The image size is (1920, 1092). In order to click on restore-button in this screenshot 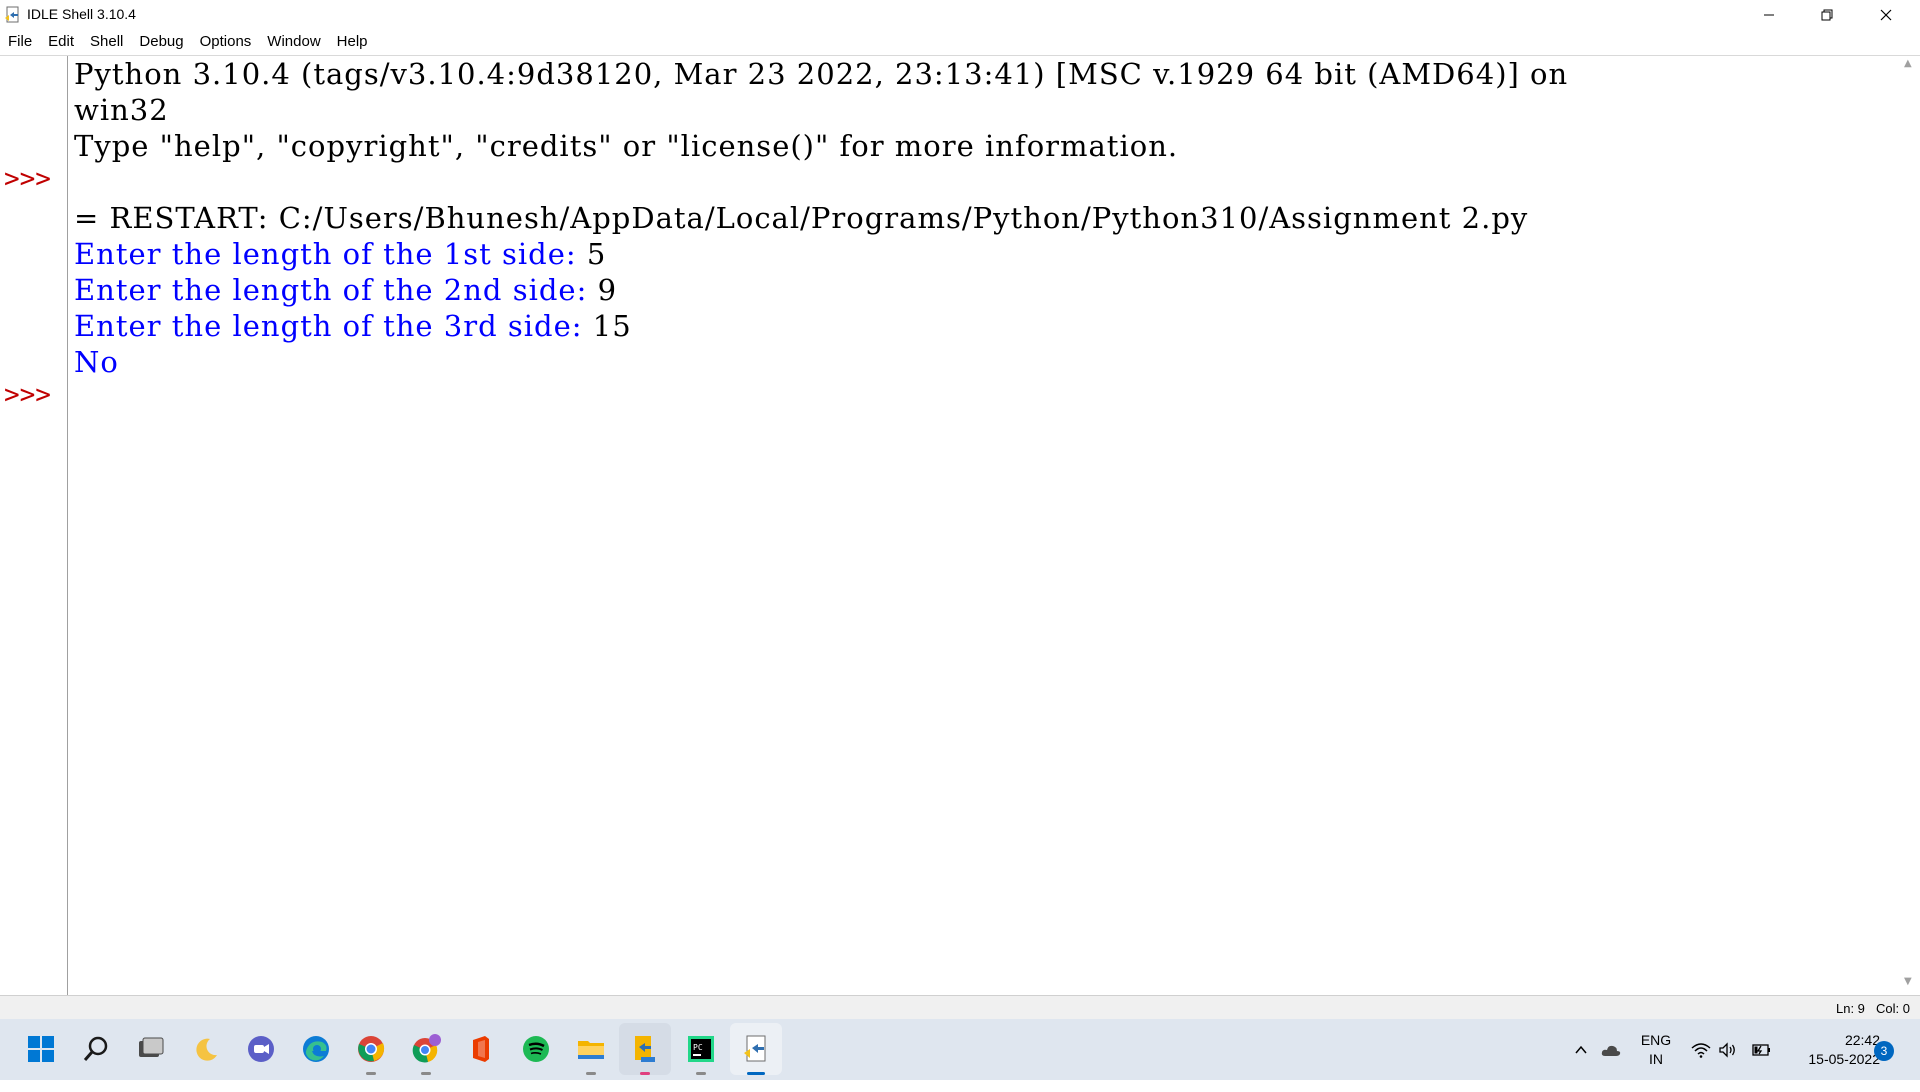, I will do `click(1827, 15)`.